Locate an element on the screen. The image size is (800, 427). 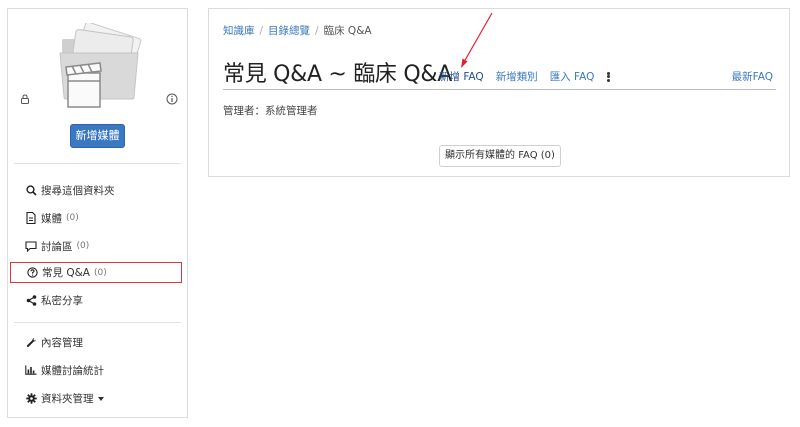
manager-text: 管理者：系統管理者 is located at coordinates (270, 111).